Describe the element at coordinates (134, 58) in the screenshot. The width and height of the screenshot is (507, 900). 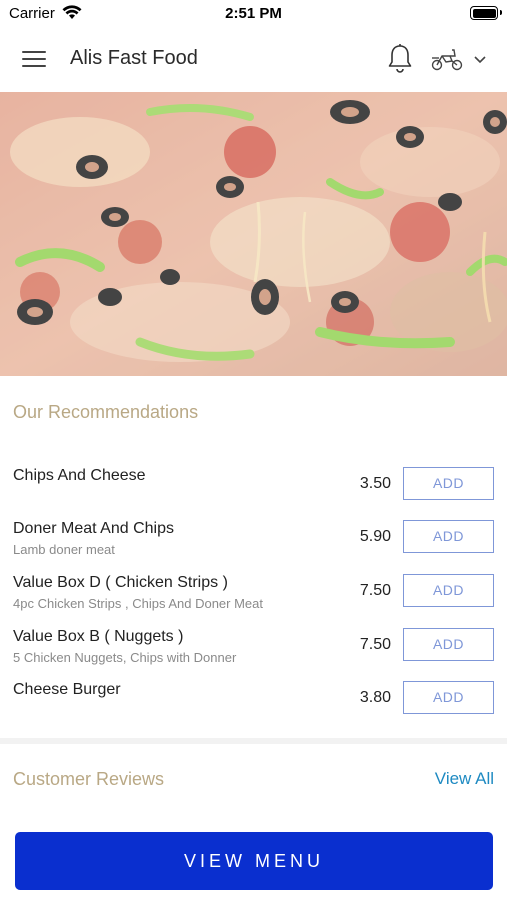
I see `restaurant-title: Alis Fast Food` at that location.